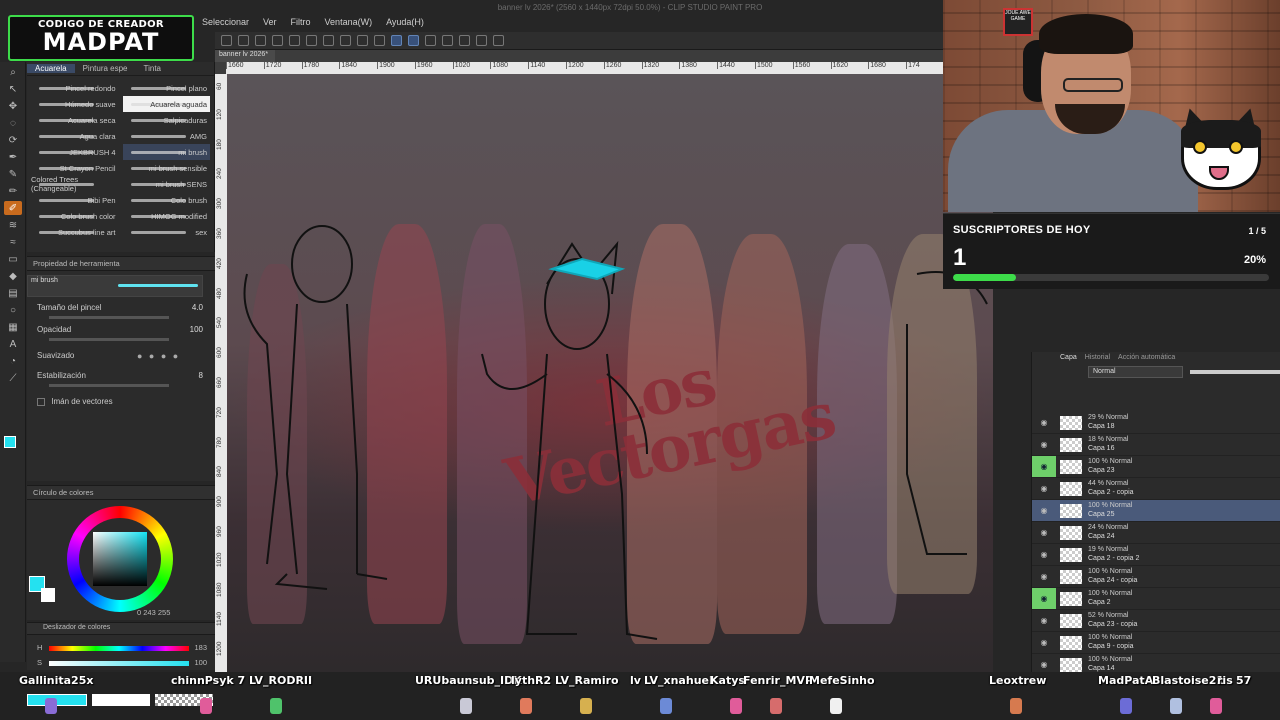  What do you see at coordinates (464, 40) in the screenshot?
I see `deselect-icon` at bounding box center [464, 40].